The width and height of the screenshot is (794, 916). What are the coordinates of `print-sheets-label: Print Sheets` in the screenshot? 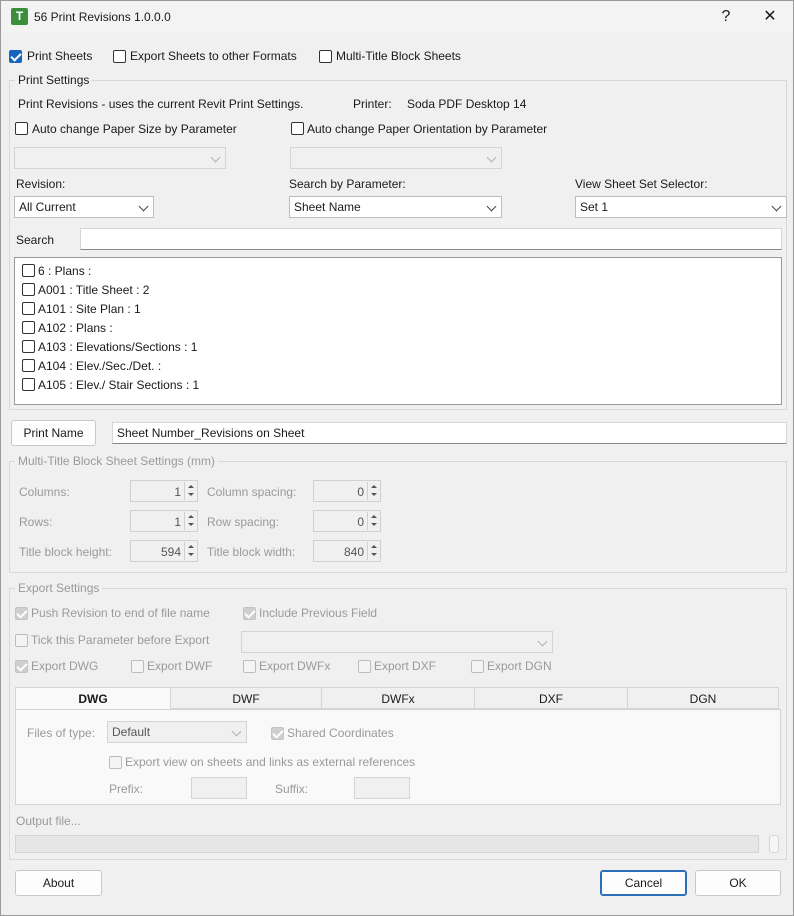 It's located at (60, 56).